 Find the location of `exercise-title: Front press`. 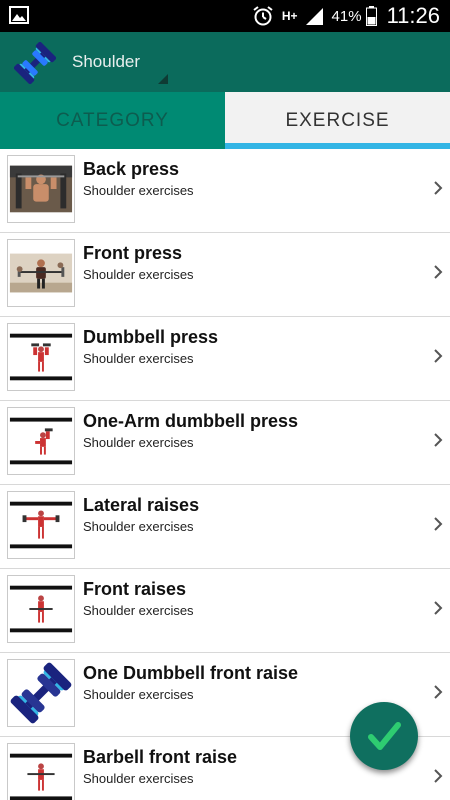

exercise-title: Front press is located at coordinates (133, 253).